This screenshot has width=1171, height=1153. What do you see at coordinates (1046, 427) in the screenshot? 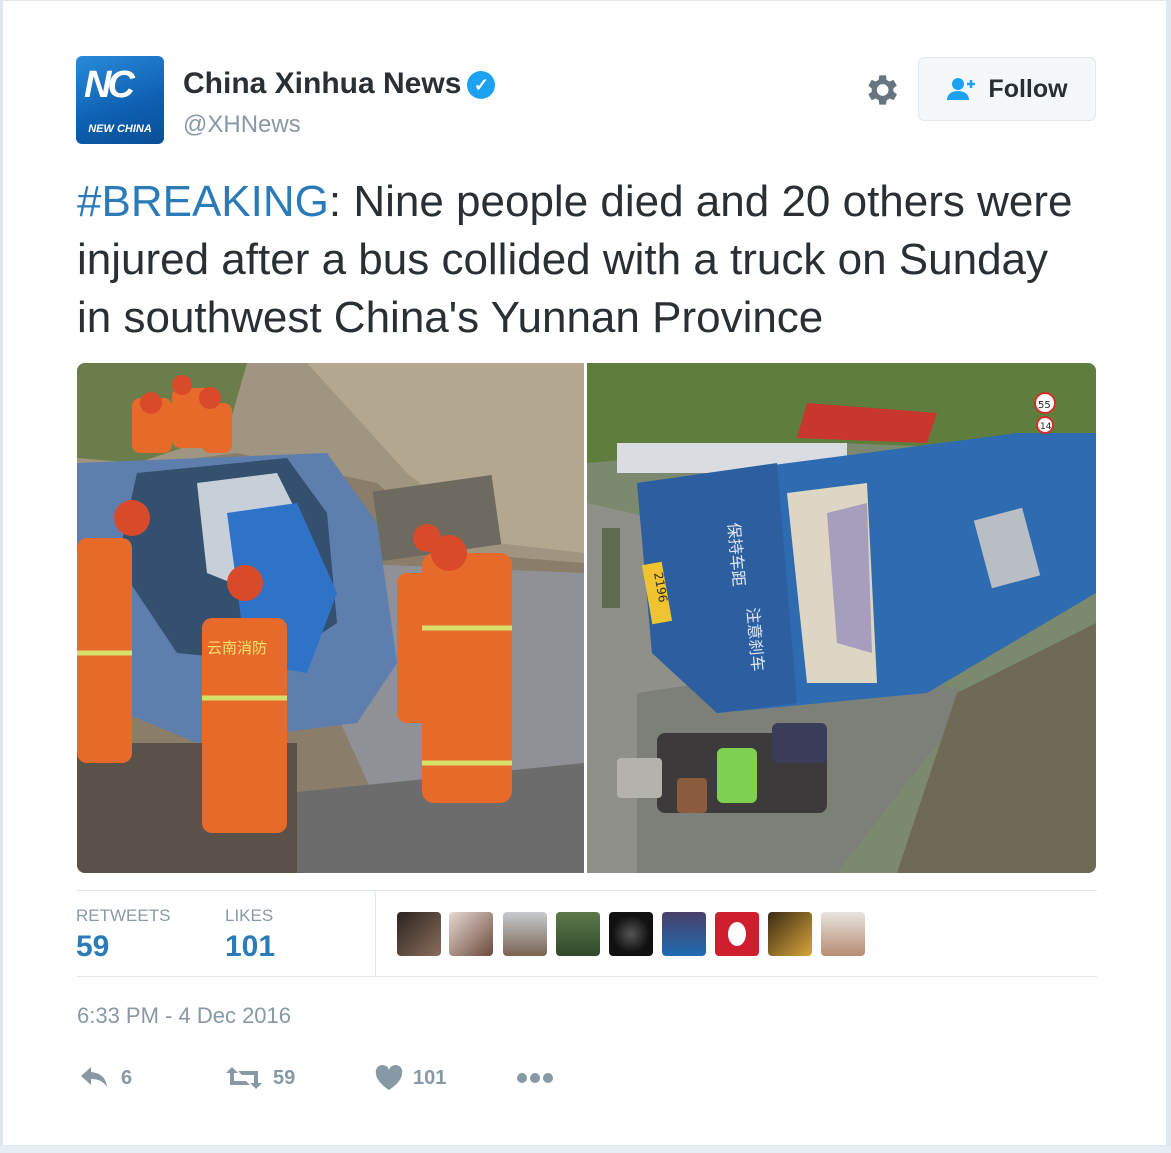
I see `road-sign-text-2: 14` at bounding box center [1046, 427].